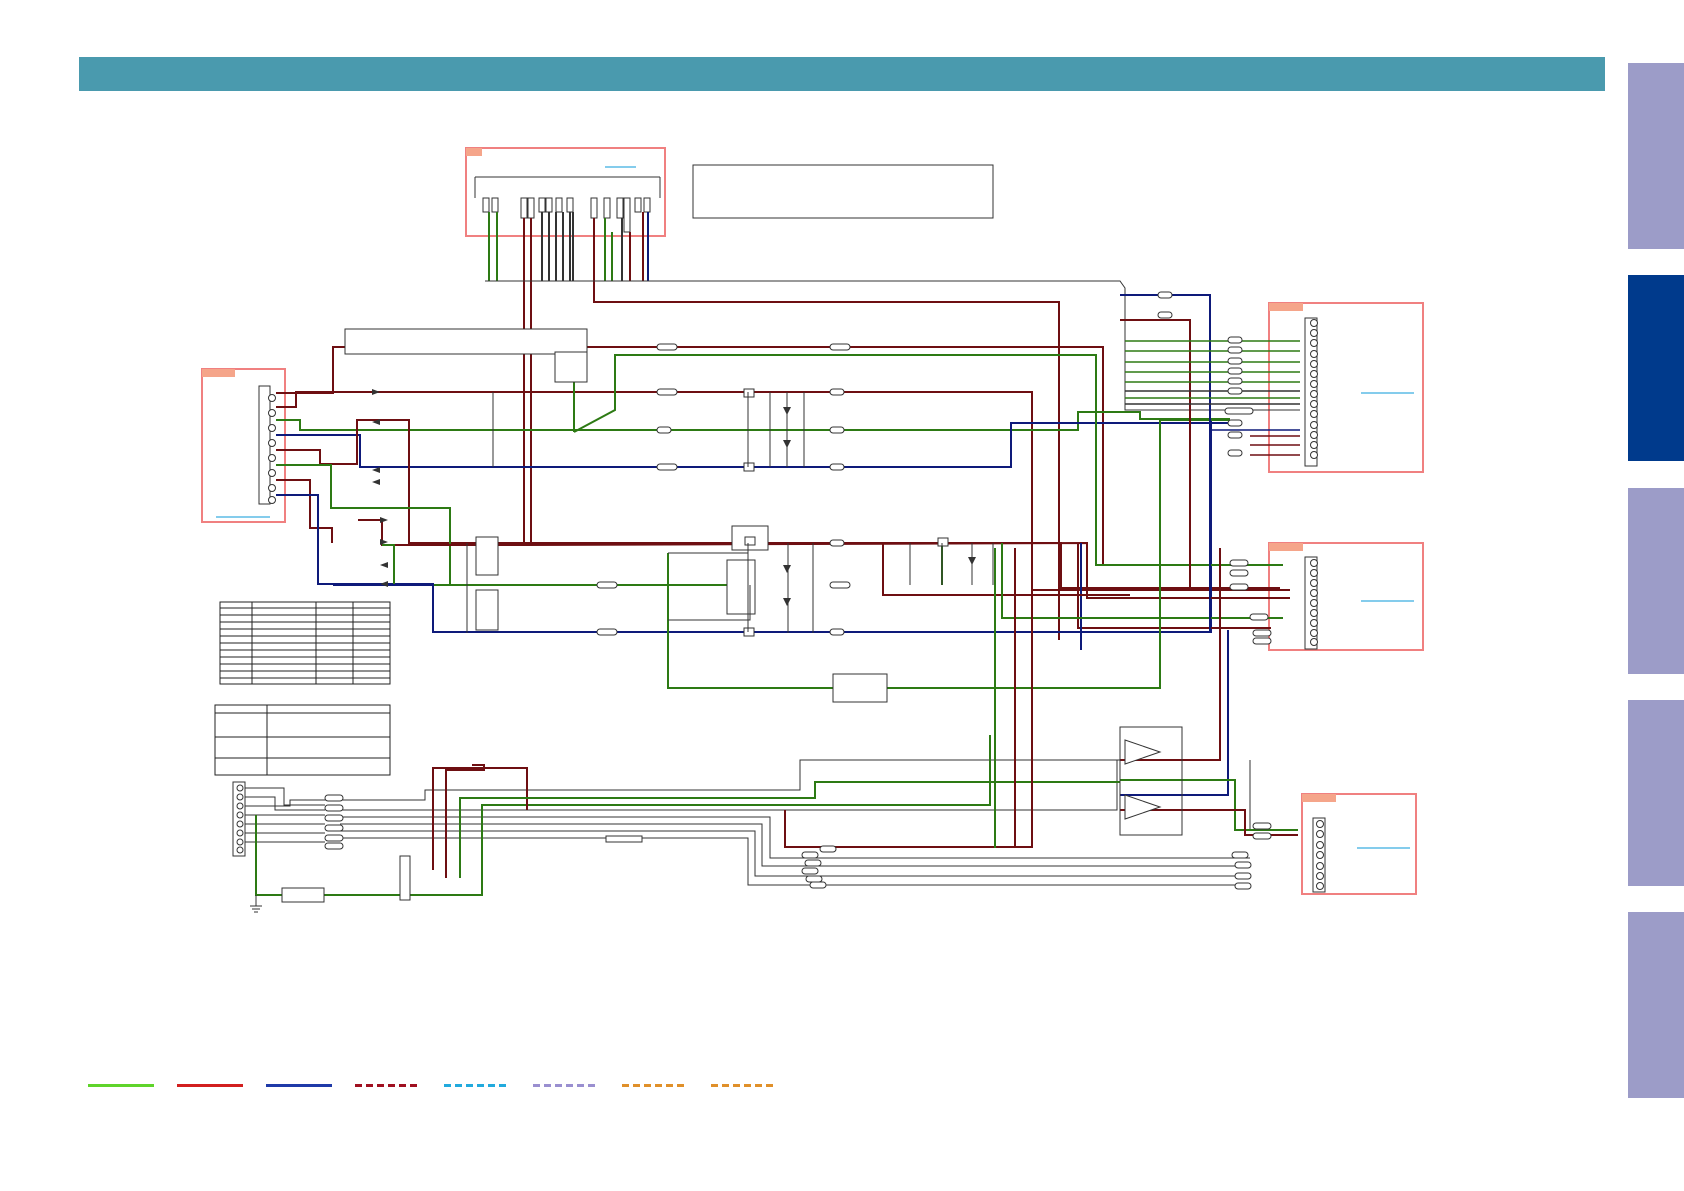 The image size is (1684, 1191). What do you see at coordinates (879, 506) in the screenshot?
I see `diodes-mid` at bounding box center [879, 506].